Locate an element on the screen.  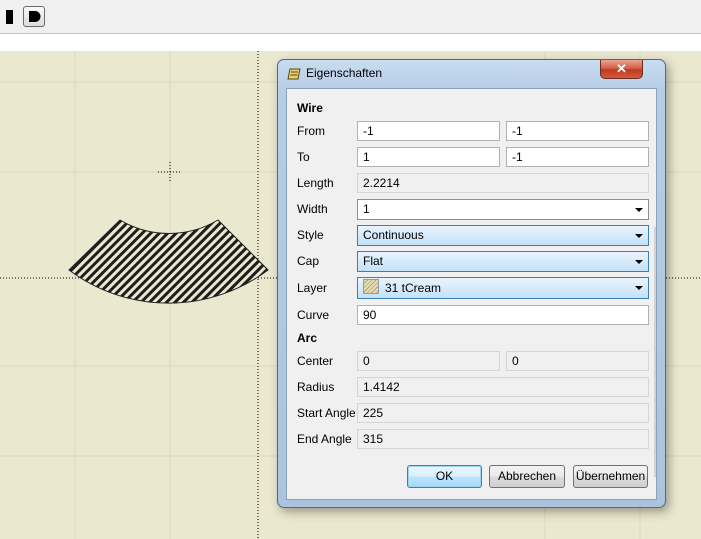
to-y-input: -1 is located at coordinates (577, 157).